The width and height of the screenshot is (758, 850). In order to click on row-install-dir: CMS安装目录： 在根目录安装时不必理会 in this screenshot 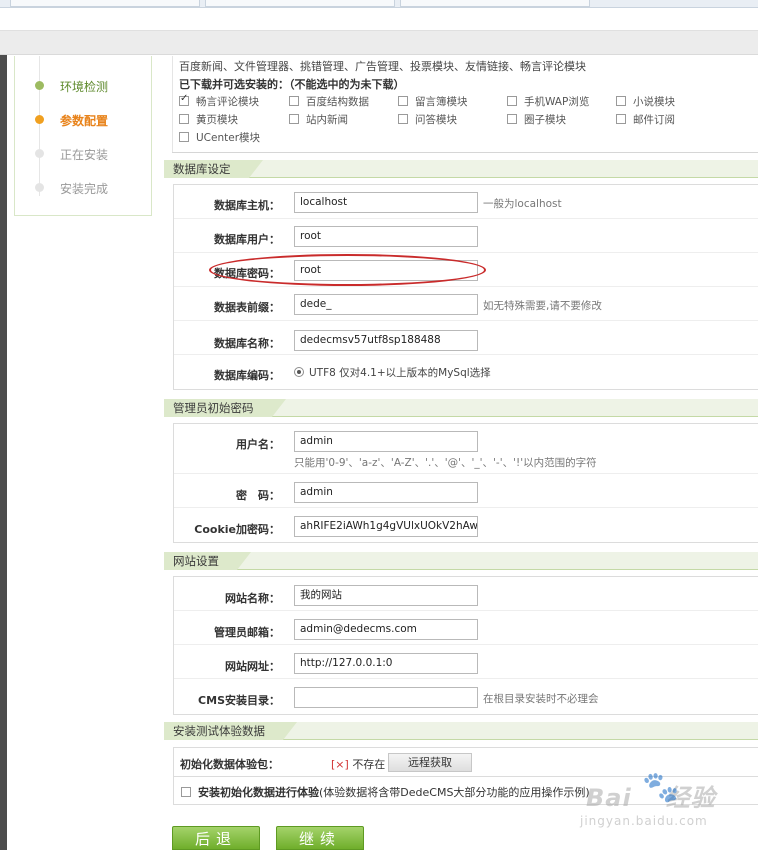, I will do `click(466, 696)`.